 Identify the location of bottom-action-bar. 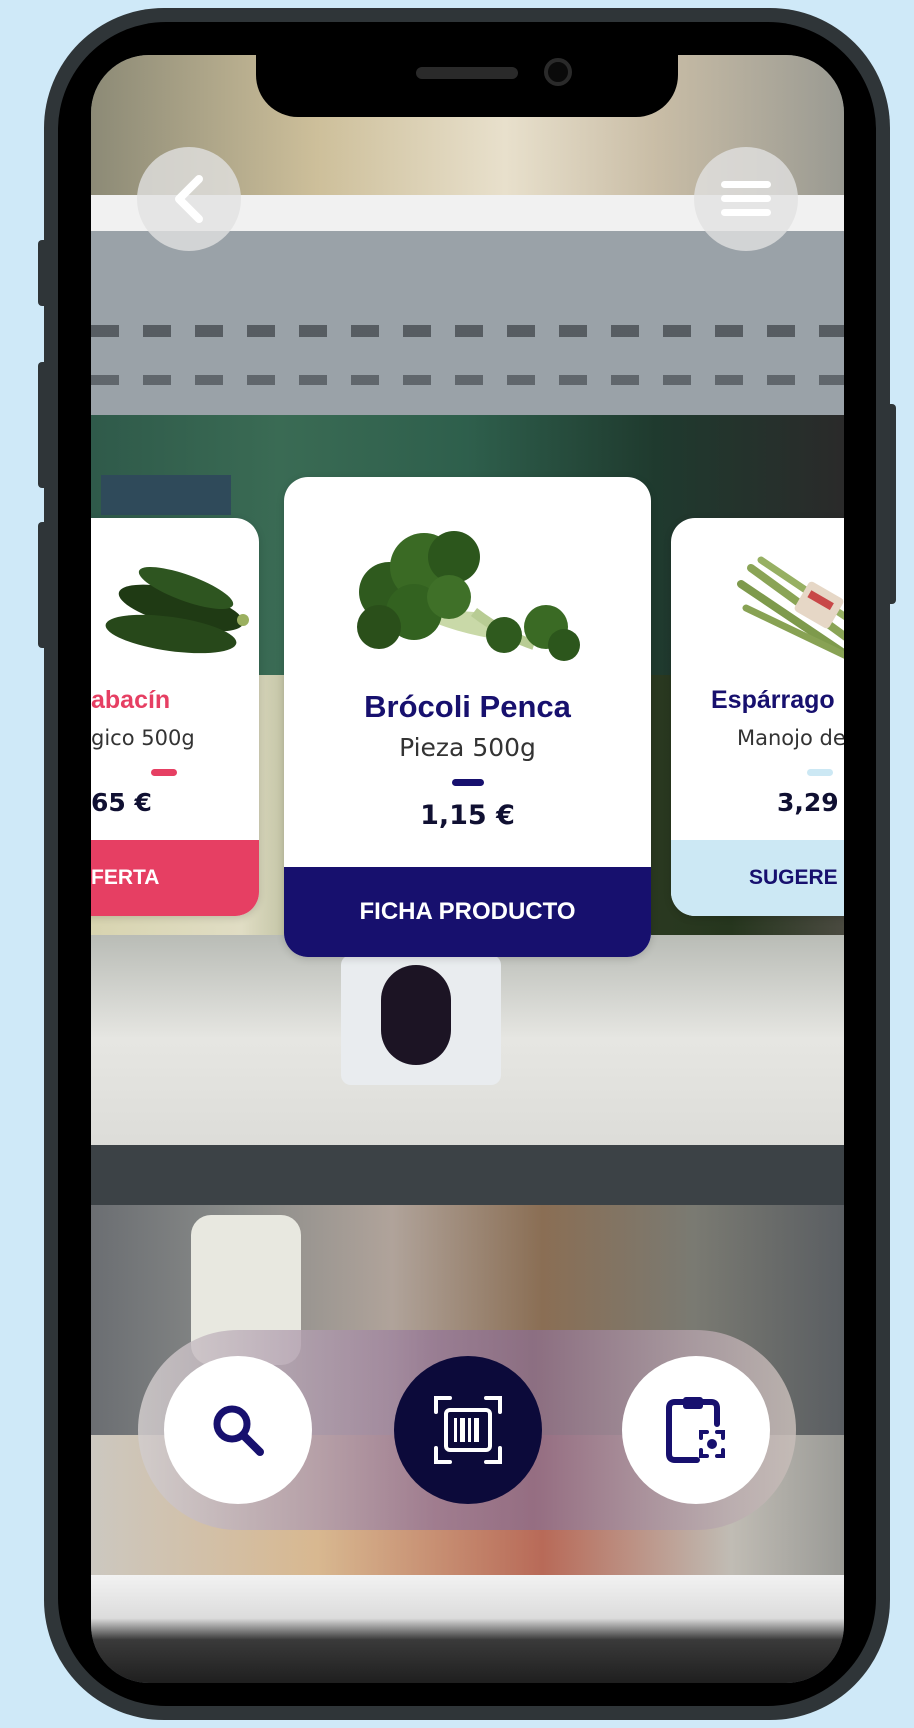
(467, 1430).